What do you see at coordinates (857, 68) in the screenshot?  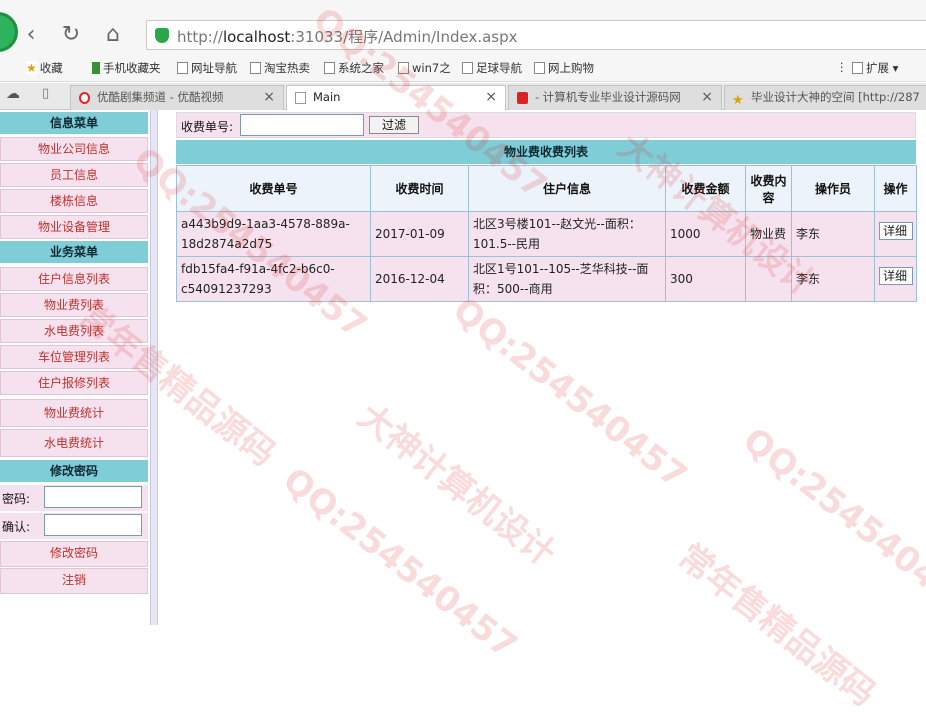 I see `grid-icon` at bounding box center [857, 68].